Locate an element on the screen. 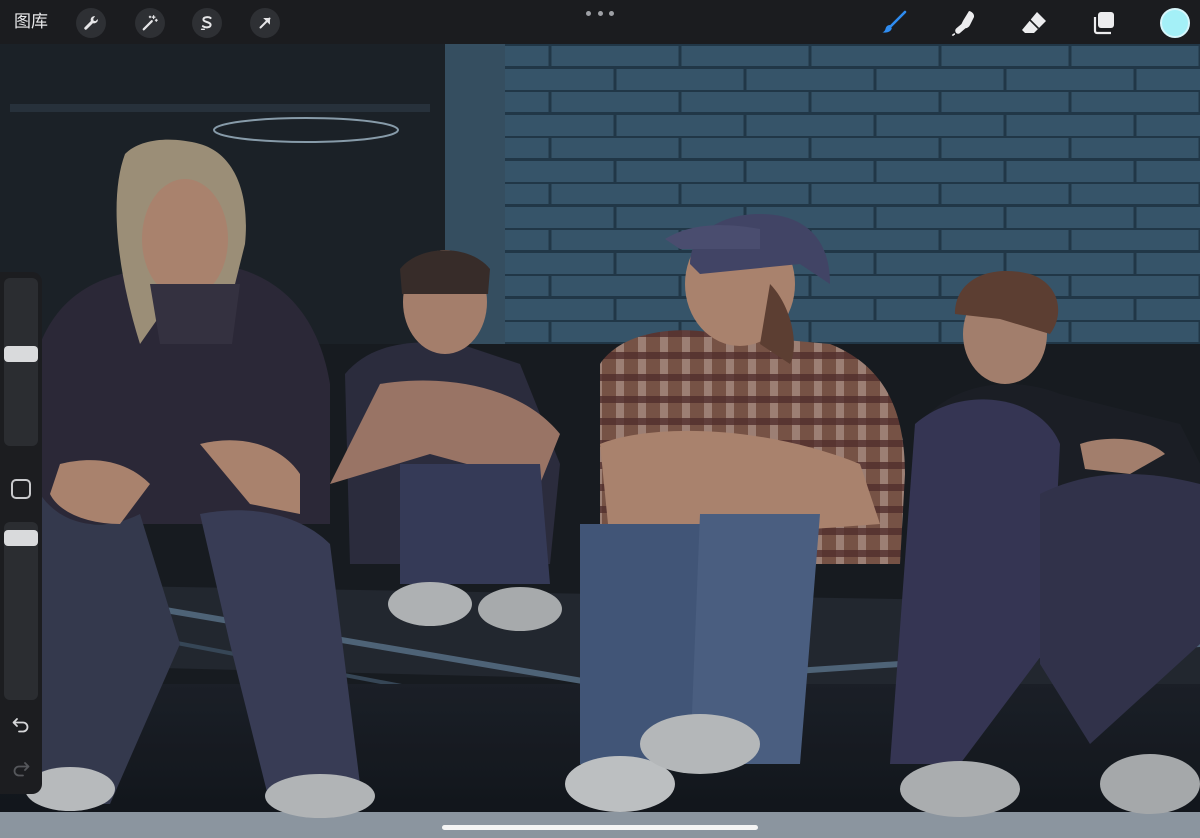  selection-s-icon is located at coordinates (206, 23).